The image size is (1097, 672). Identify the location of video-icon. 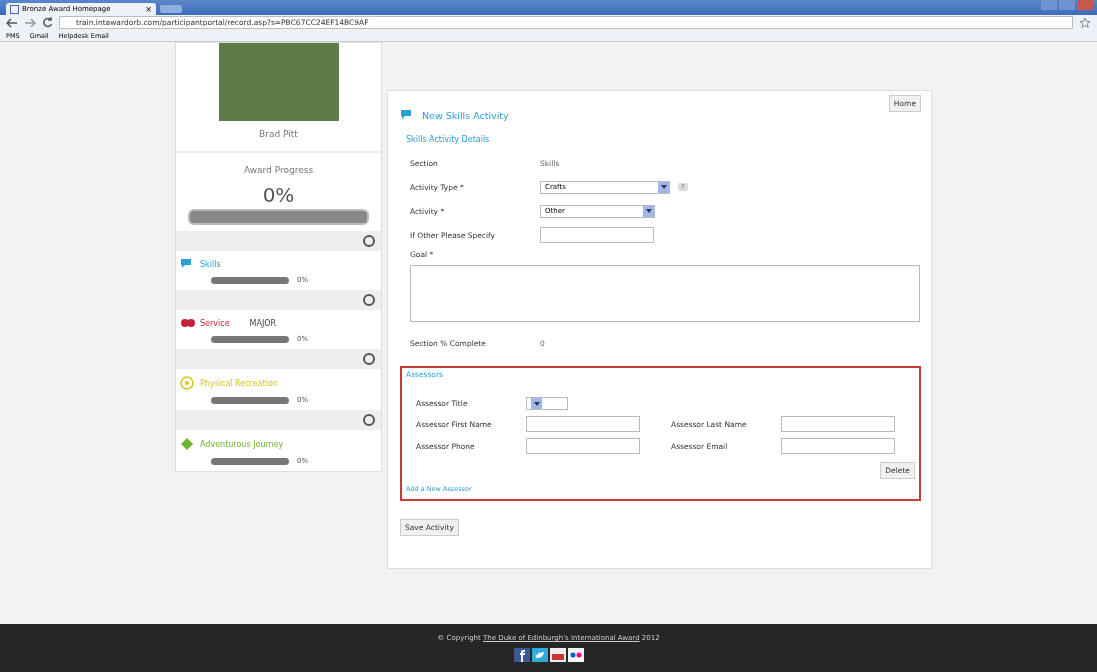
(557, 655).